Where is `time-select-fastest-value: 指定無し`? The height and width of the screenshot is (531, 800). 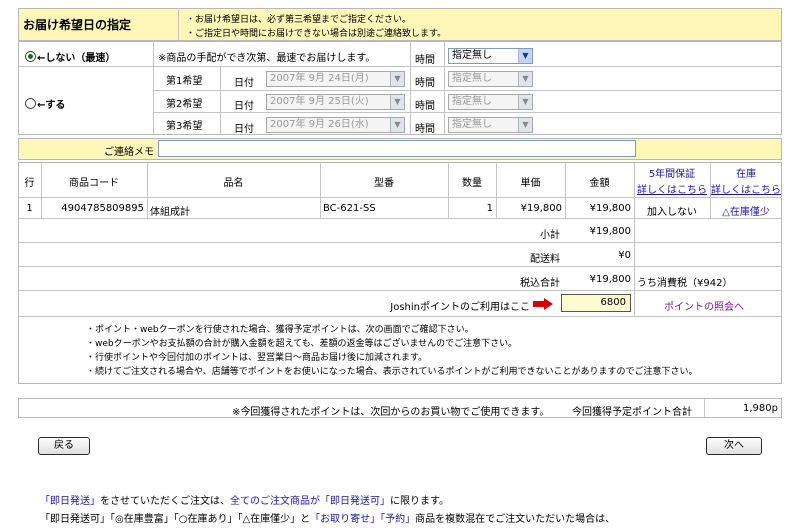
time-select-fastest-value: 指定無し is located at coordinates (472, 55).